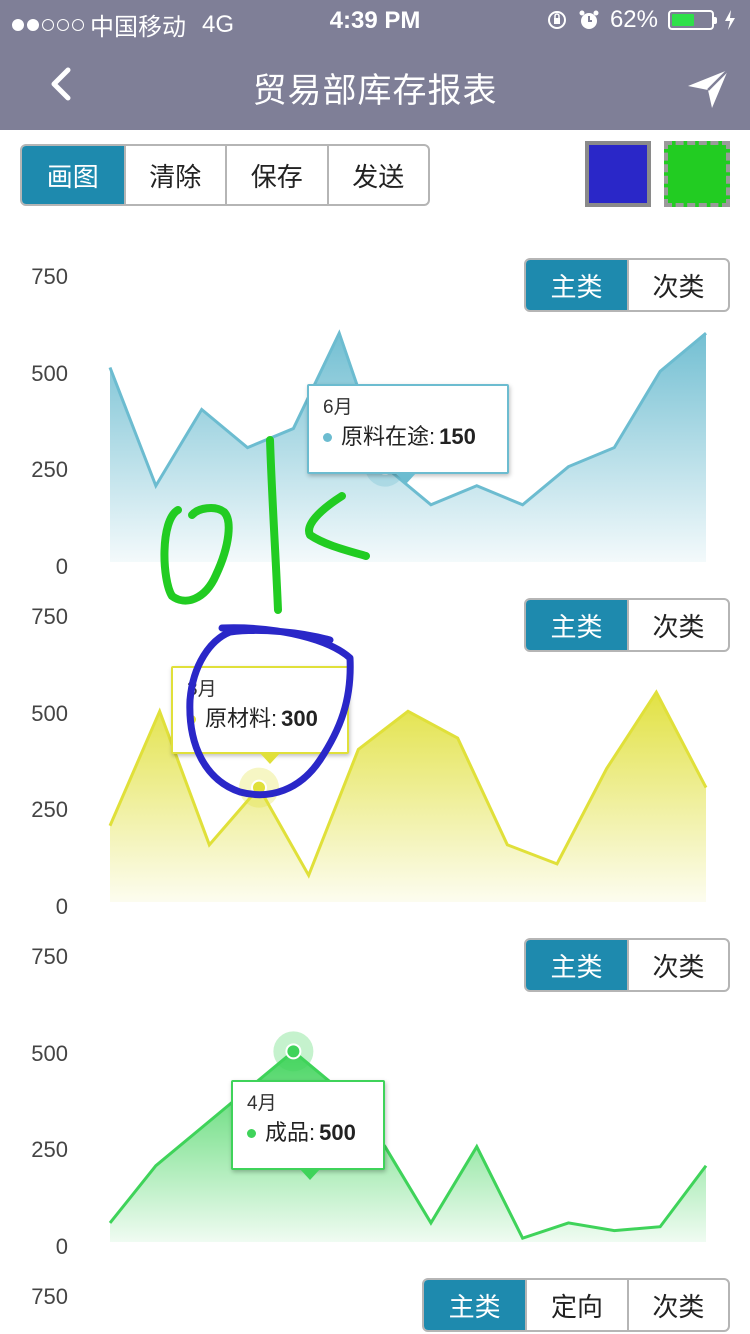 The width and height of the screenshot is (750, 1334). What do you see at coordinates (238, 718) in the screenshot?
I see `tooltip-series: 原材料` at bounding box center [238, 718].